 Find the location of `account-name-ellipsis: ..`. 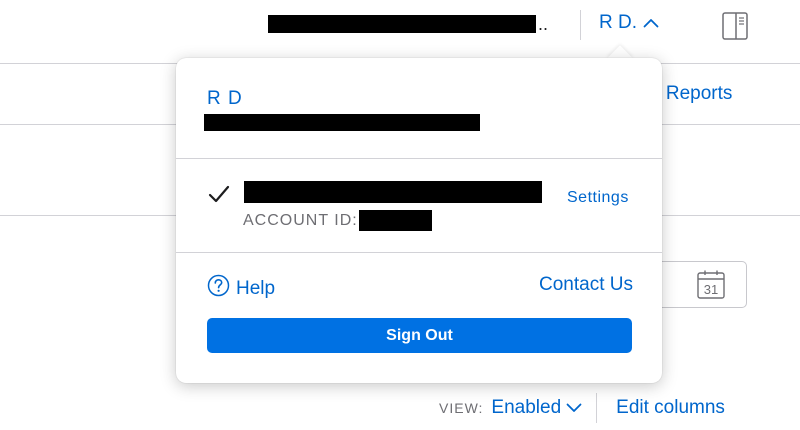

account-name-ellipsis: .. is located at coordinates (543, 24).